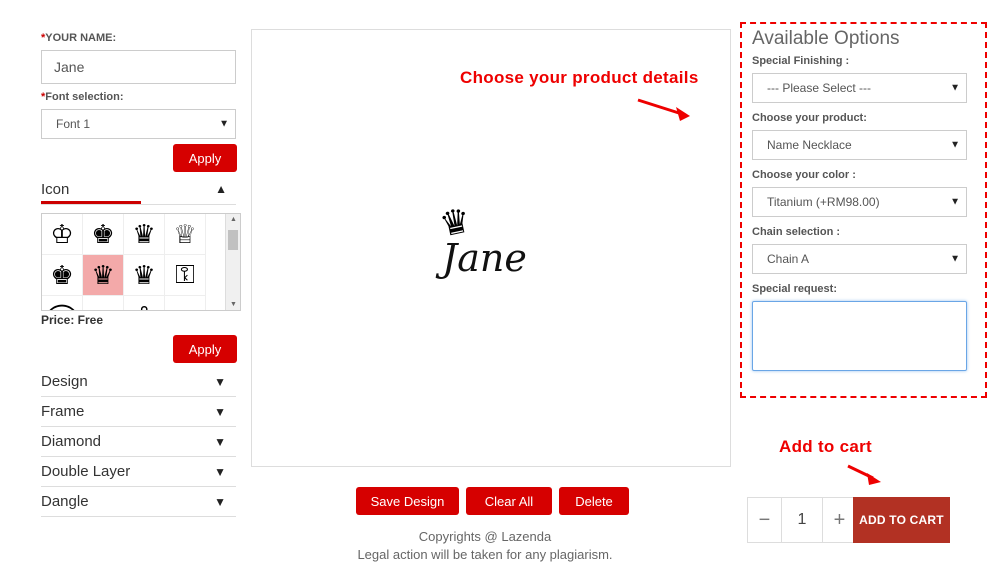  I want to click on accordion-design: Design ▼, so click(138, 382).